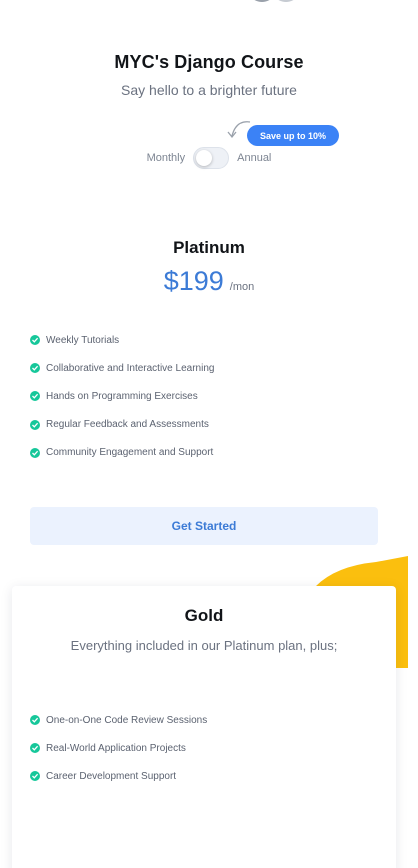  I want to click on feature-label: Real-World Application Projects, so click(116, 748).